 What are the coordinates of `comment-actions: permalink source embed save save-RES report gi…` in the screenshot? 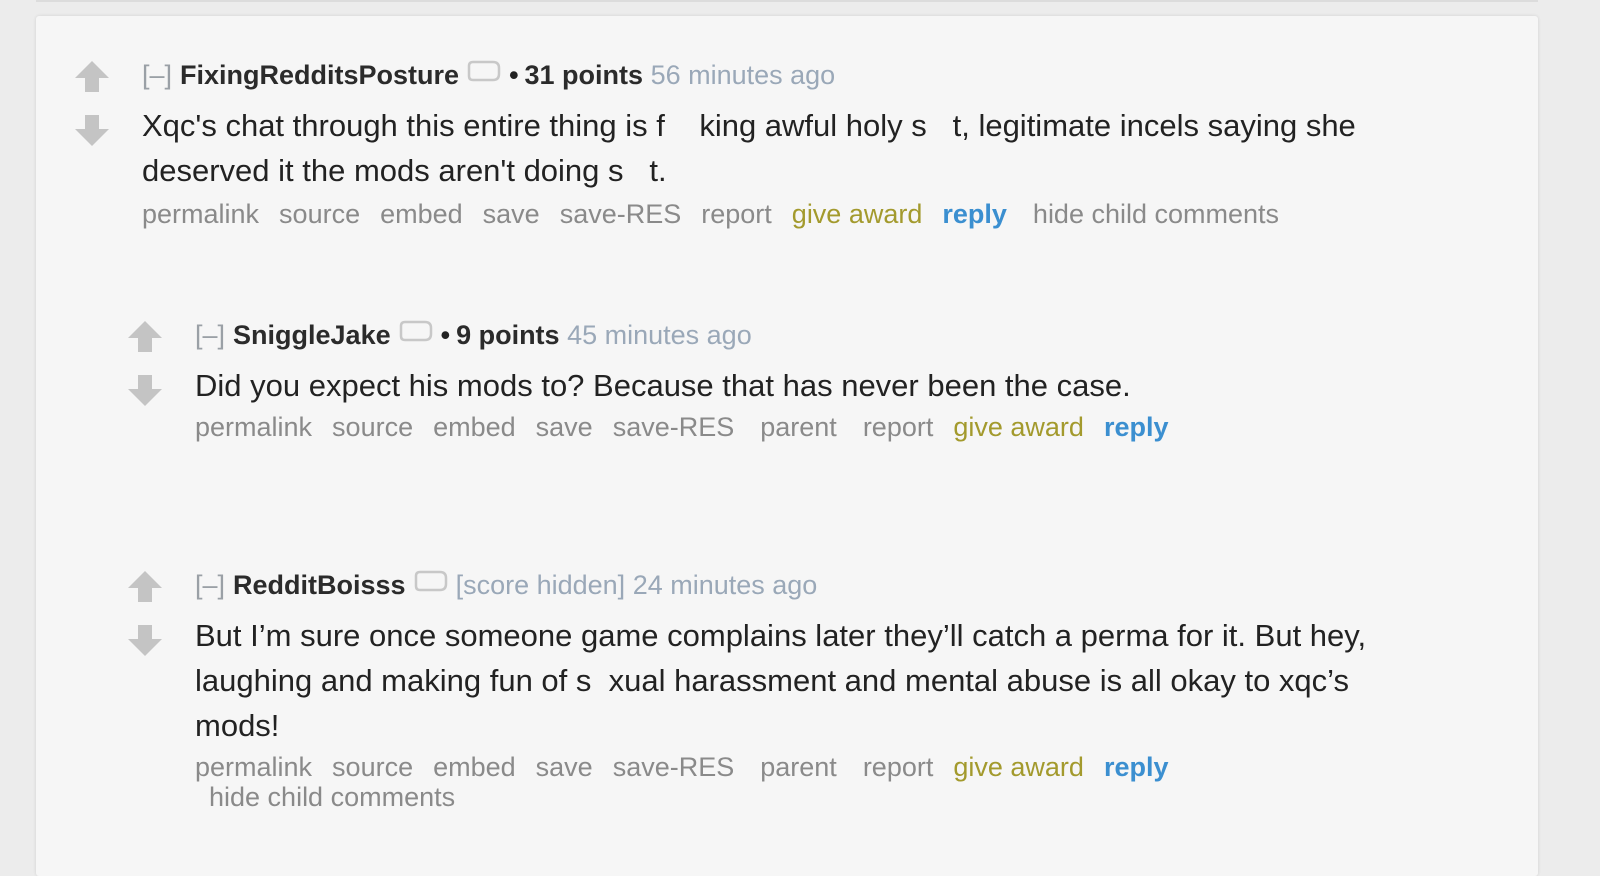 It's located at (807, 214).